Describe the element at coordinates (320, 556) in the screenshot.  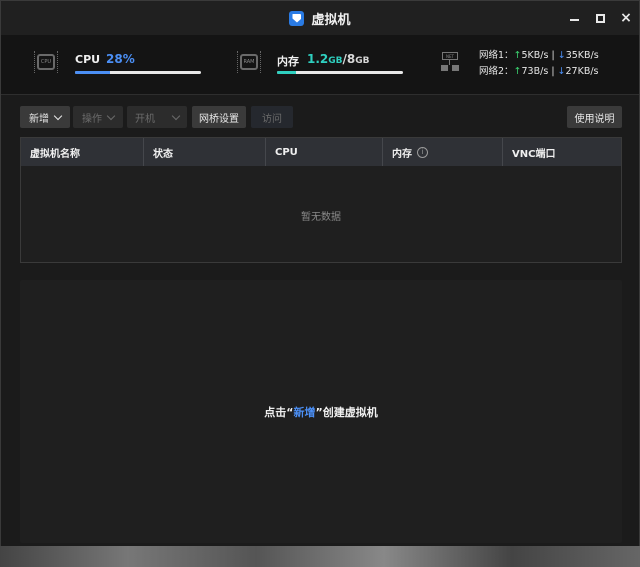
I see `desktop-background-strip` at that location.